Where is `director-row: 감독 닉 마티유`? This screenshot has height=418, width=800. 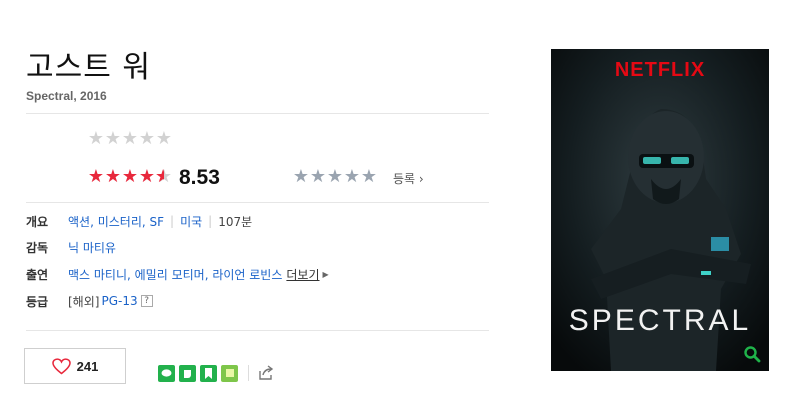 director-row: 감독 닉 마티유 is located at coordinates (71, 247).